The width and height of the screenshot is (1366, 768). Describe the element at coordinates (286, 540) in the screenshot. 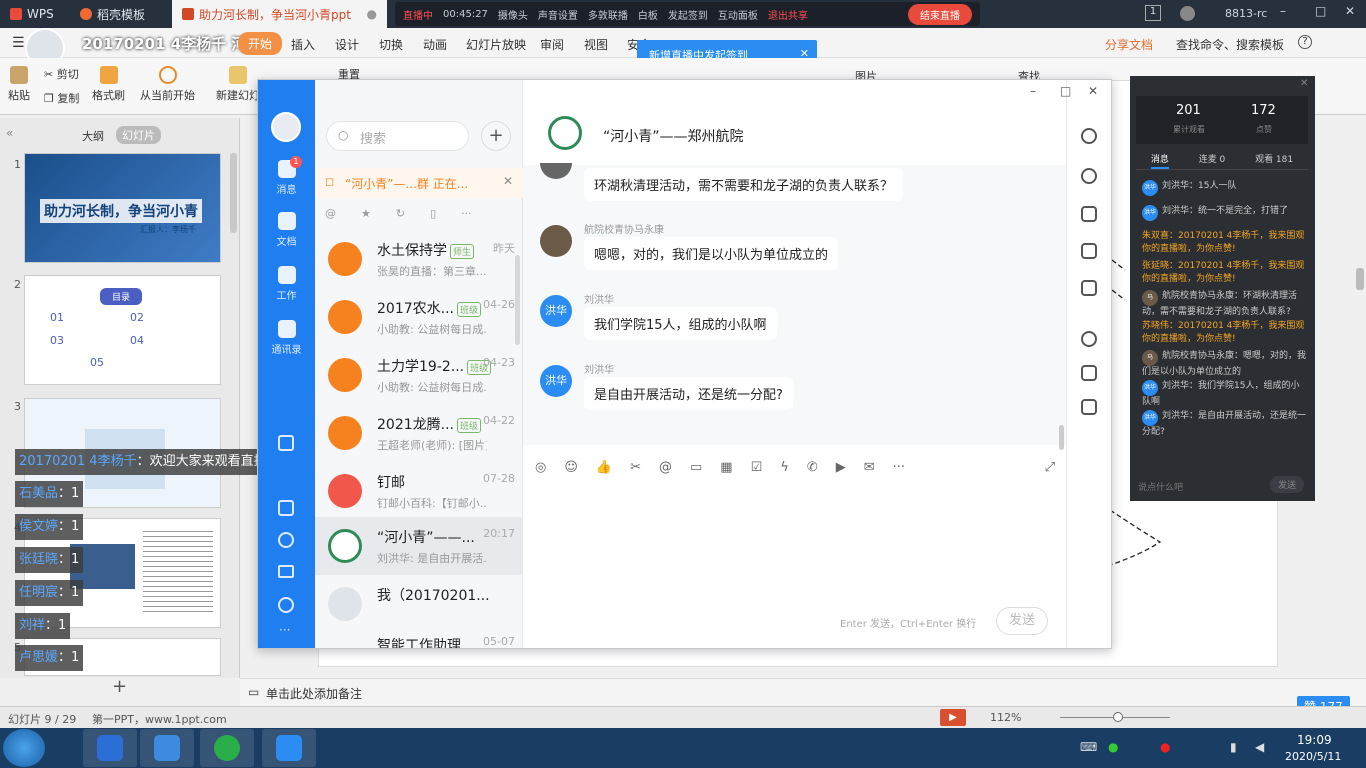

I see `phone-icon` at that location.